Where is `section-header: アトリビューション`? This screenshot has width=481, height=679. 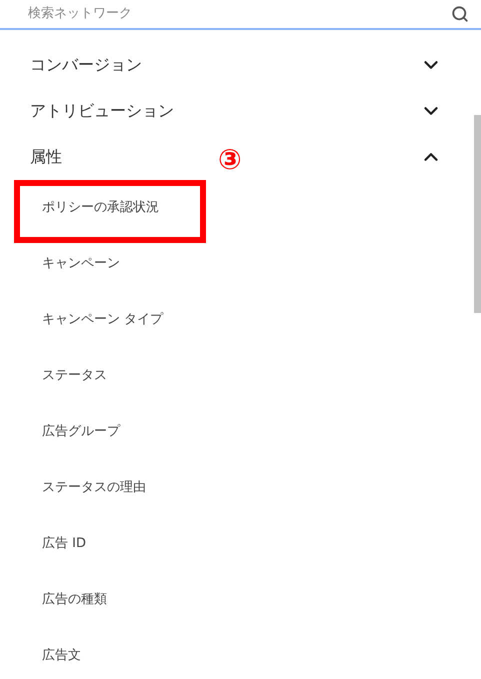
section-header: アトリビューション is located at coordinates (102, 111).